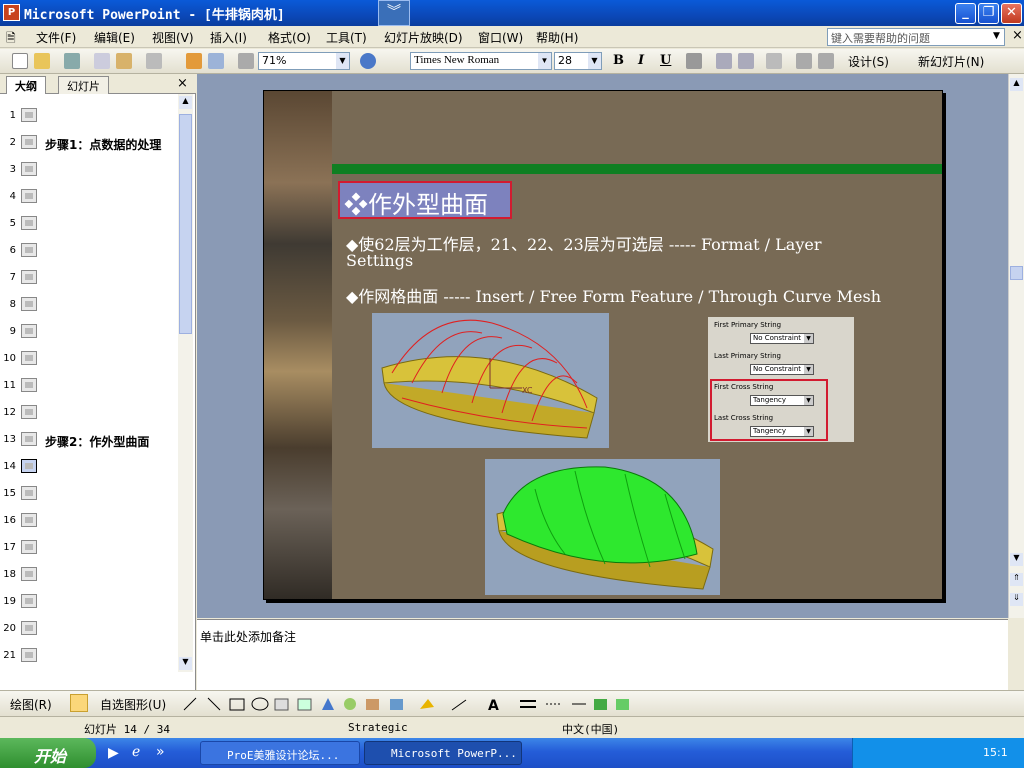 The height and width of the screenshot is (768, 1024). I want to click on menu-window: 窗口(W), so click(500, 37).